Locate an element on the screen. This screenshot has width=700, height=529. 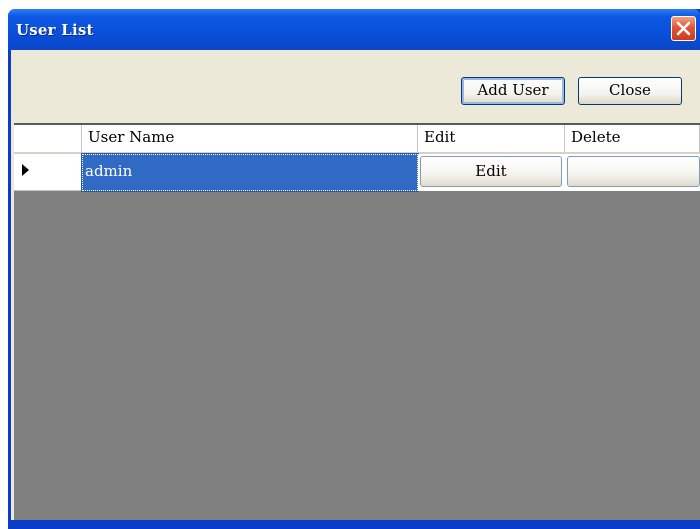
column-header-user-name: User Name is located at coordinates (250, 139).